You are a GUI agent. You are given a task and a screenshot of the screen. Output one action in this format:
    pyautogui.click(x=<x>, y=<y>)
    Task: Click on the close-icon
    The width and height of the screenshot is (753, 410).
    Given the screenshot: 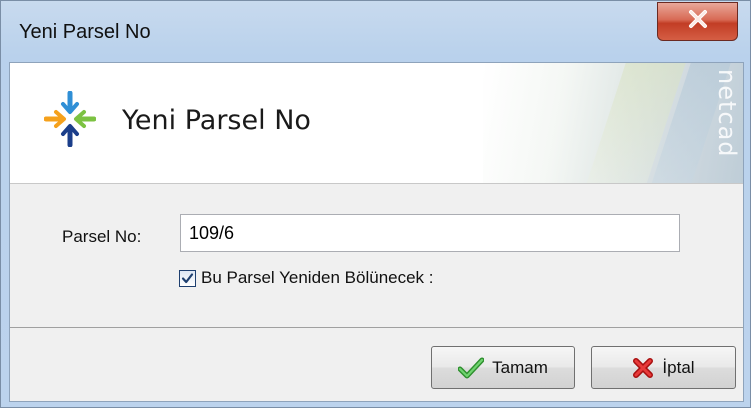 What is the action you would take?
    pyautogui.click(x=698, y=21)
    